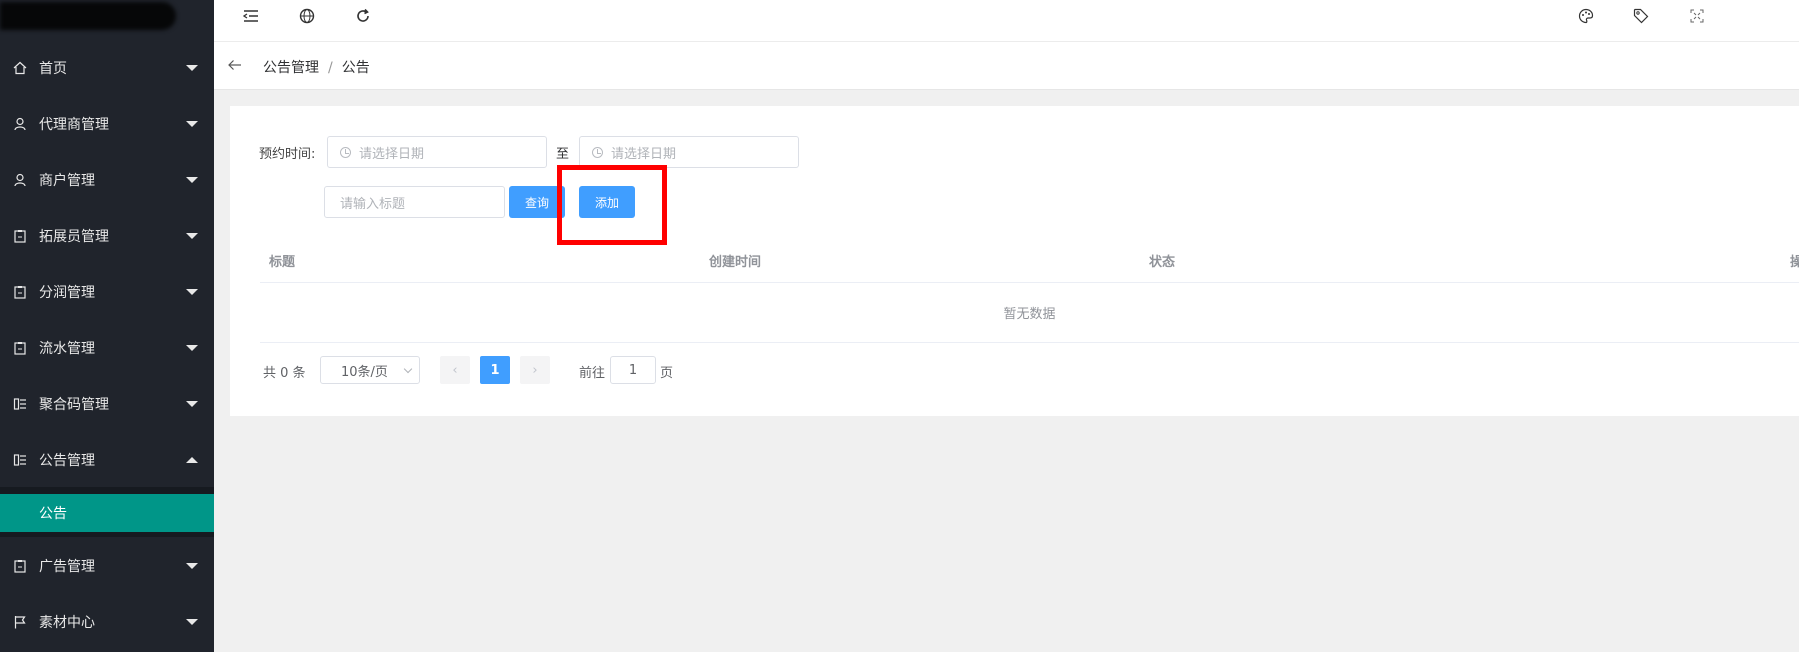 Image resolution: width=1799 pixels, height=652 pixels. Describe the element at coordinates (535, 370) in the screenshot. I see `next-page-button: ›` at that location.